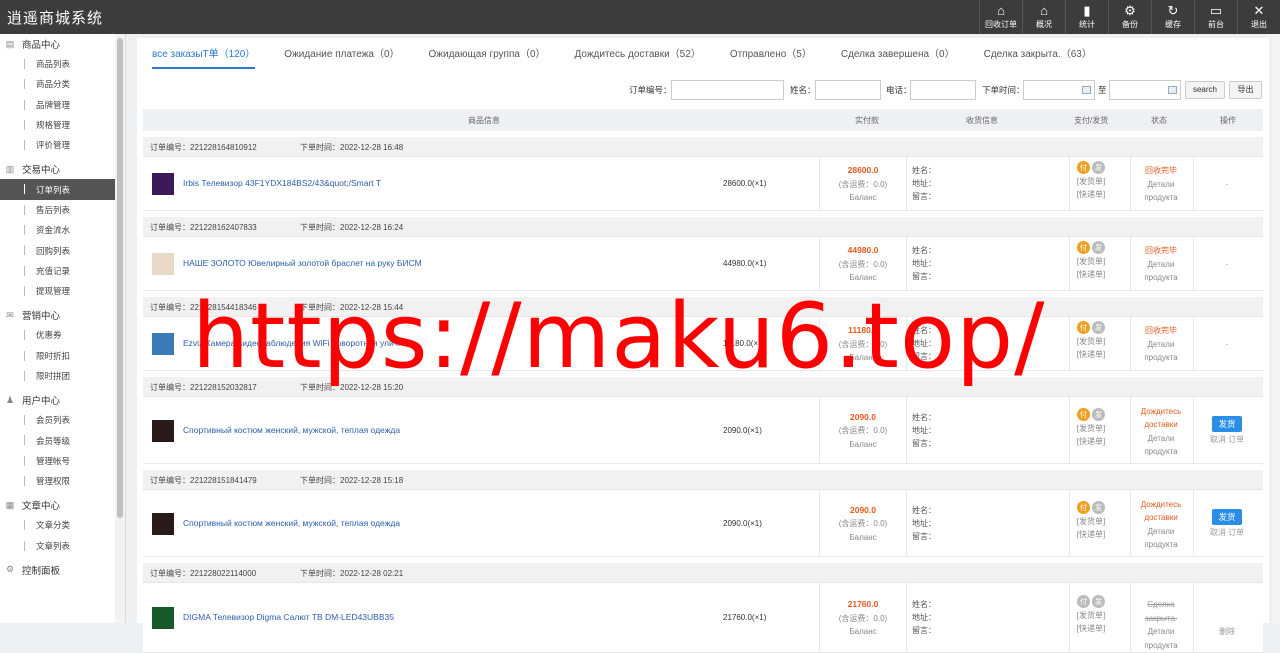  Describe the element at coordinates (341, 53) in the screenshot. I see `tab-1: Ожидание платежа（0）` at that location.